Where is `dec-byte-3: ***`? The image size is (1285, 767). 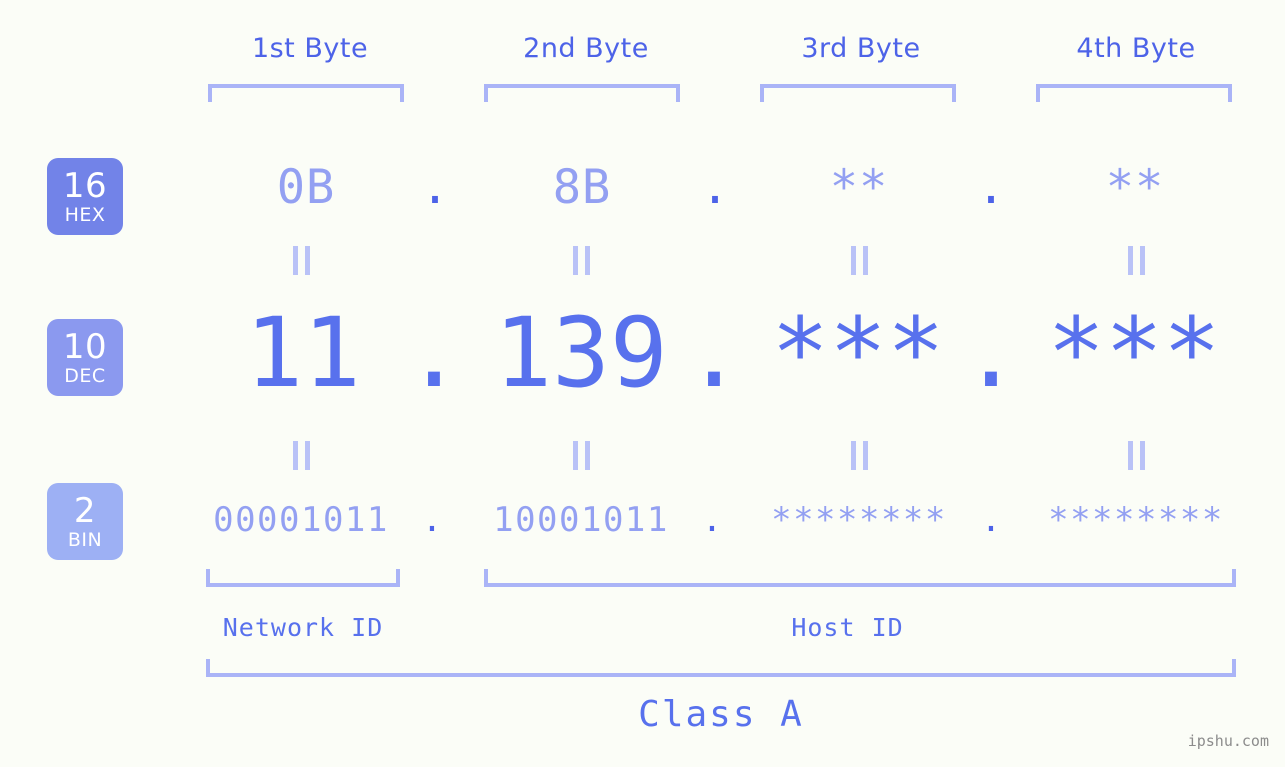
dec-byte-3: *** is located at coordinates (858, 353).